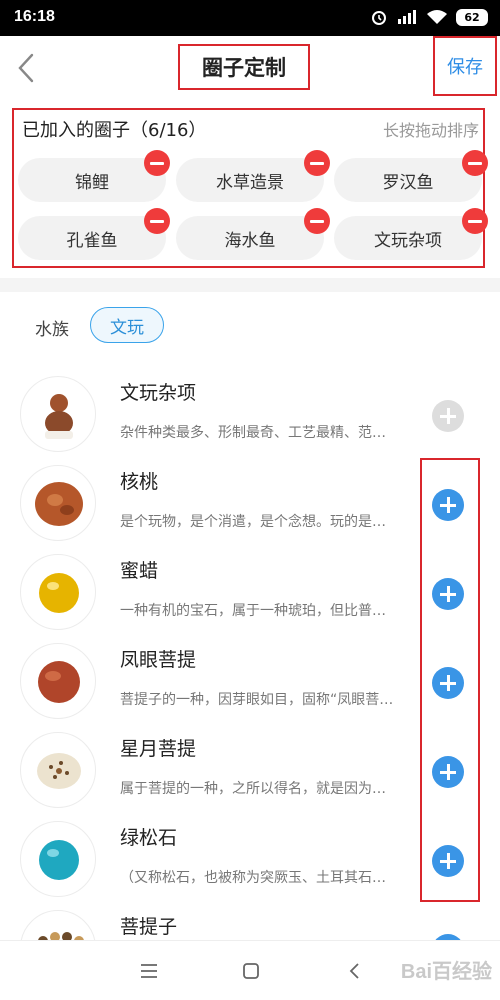  Describe the element at coordinates (251, 971) in the screenshot. I see `home-icon` at that location.